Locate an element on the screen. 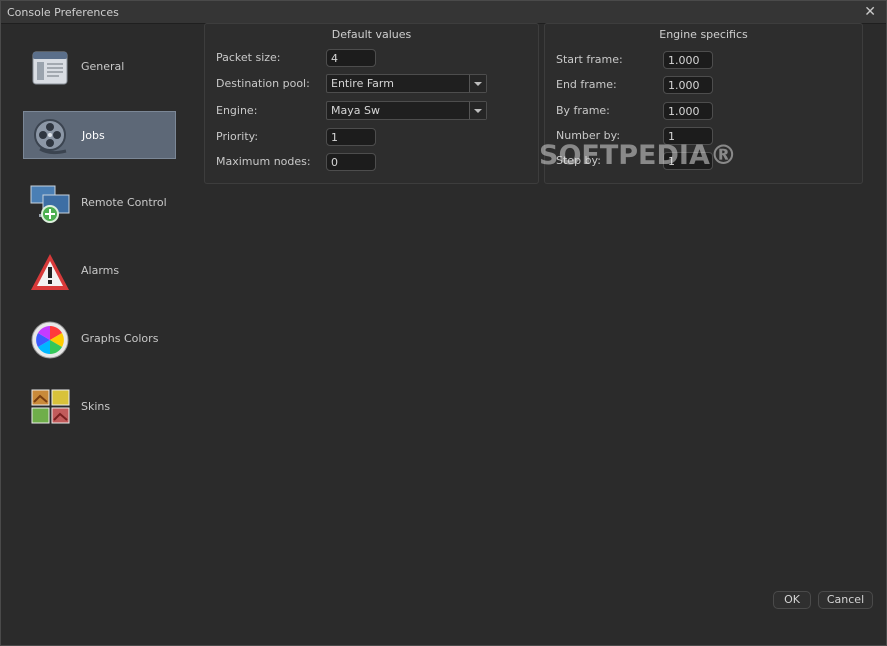 The height and width of the screenshot is (646, 887). maximum-nodes-row: Maximum nodes: 0 is located at coordinates (376, 162).